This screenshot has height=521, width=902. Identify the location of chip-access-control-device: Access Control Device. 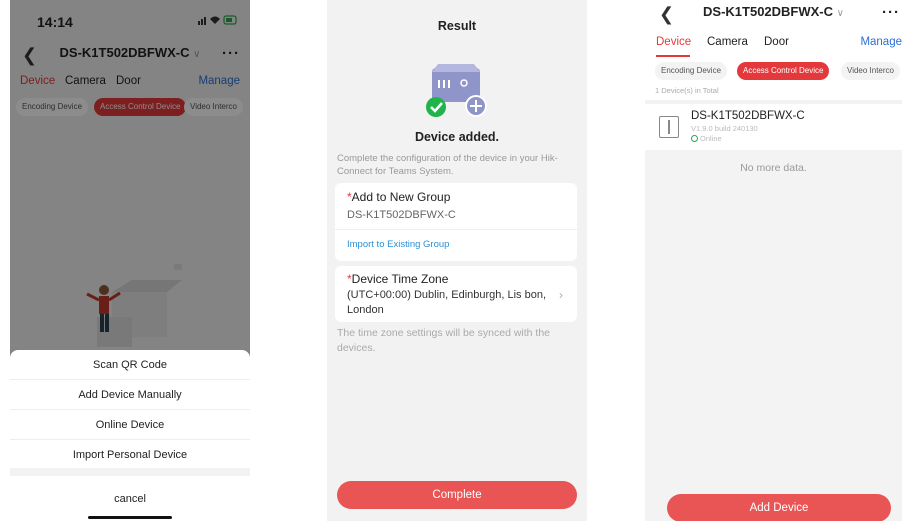
(783, 71).